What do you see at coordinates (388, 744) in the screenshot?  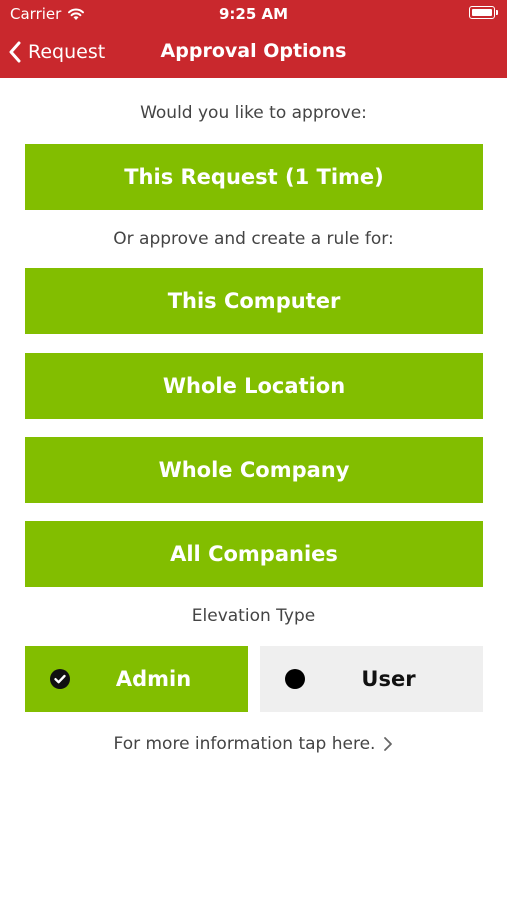 I see `chevron-right-icon` at bounding box center [388, 744].